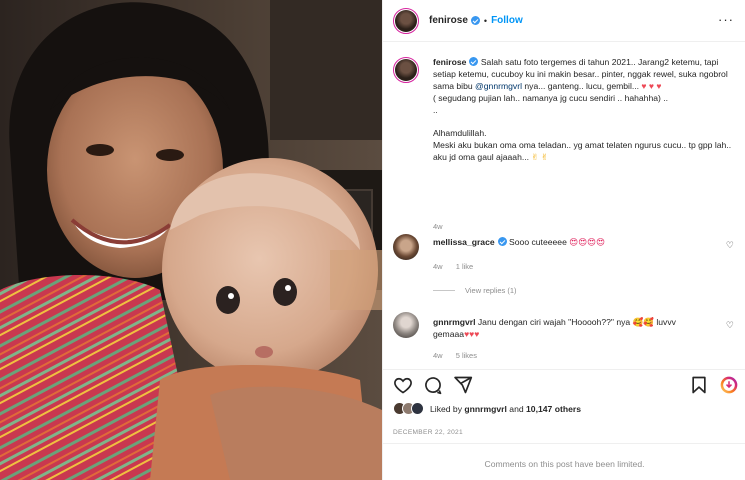 Image resolution: width=745 pixels, height=480 pixels. I want to click on comment-likes: 1 like, so click(465, 266).